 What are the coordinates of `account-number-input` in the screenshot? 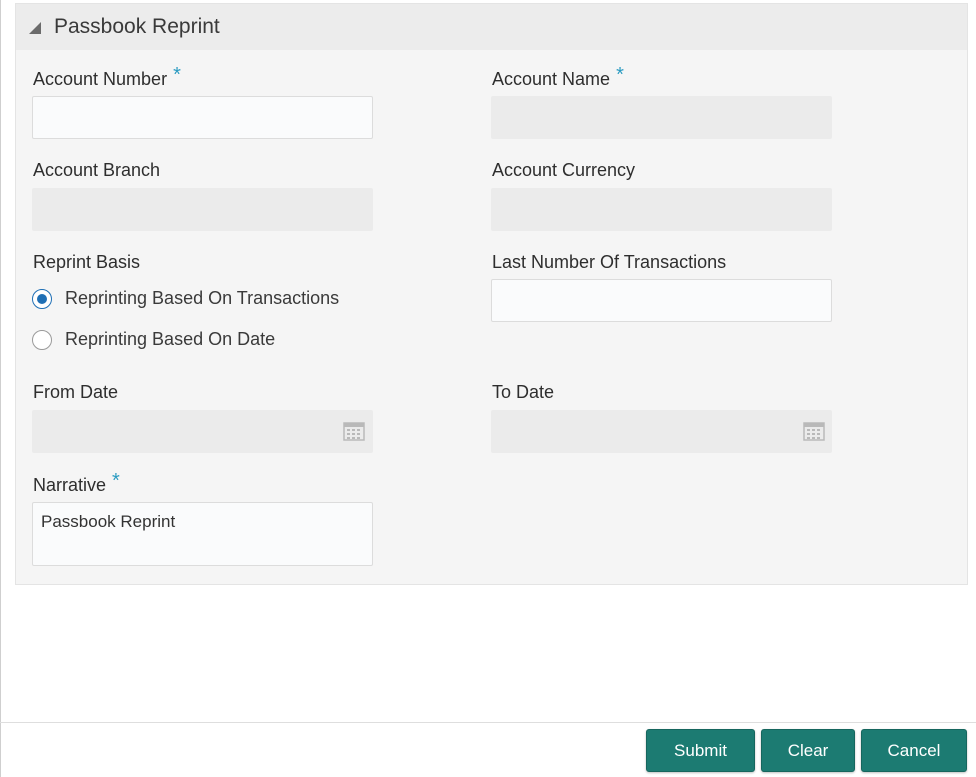 It's located at (202, 117).